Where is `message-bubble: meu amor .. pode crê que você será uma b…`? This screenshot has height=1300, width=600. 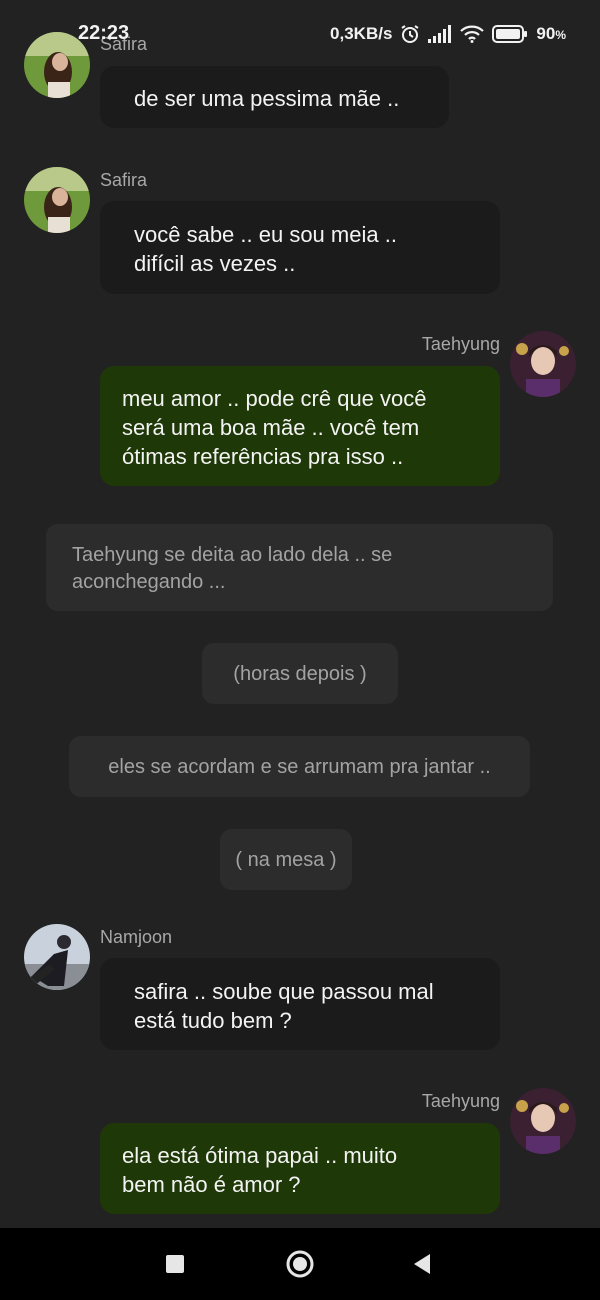 message-bubble: meu amor .. pode crê que você será uma b… is located at coordinates (300, 426).